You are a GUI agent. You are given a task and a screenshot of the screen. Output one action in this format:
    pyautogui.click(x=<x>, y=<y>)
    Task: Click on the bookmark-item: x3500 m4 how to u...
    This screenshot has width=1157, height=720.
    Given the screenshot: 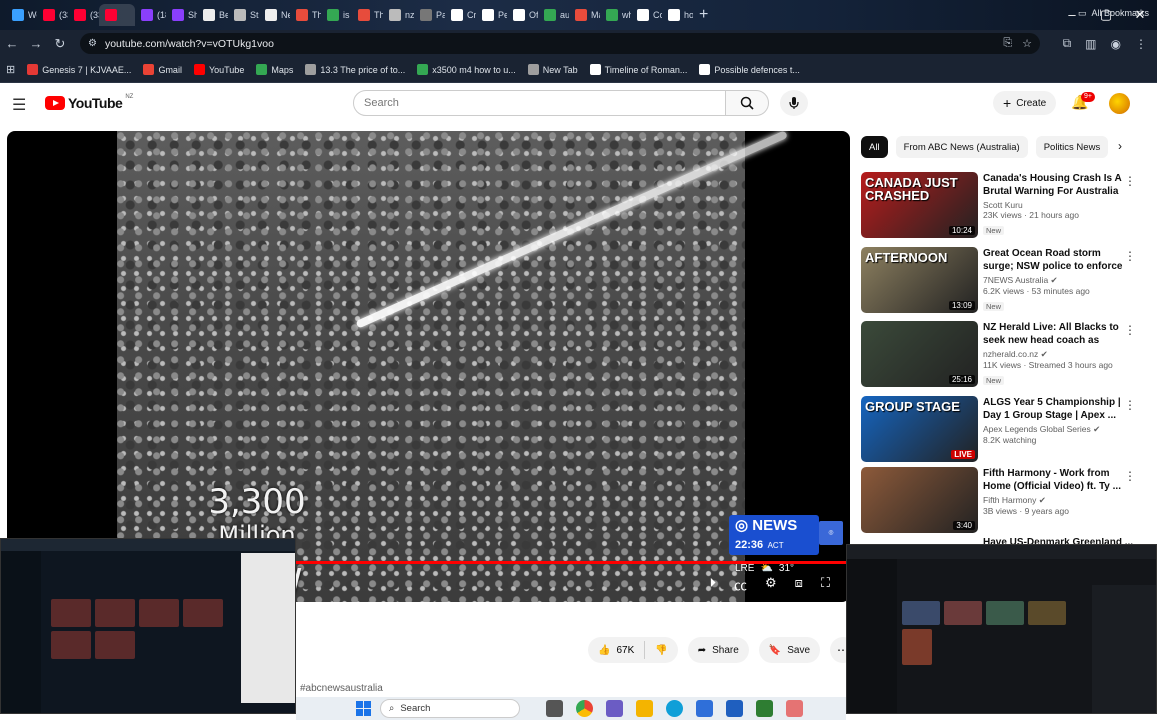 What is the action you would take?
    pyautogui.click(x=466, y=69)
    